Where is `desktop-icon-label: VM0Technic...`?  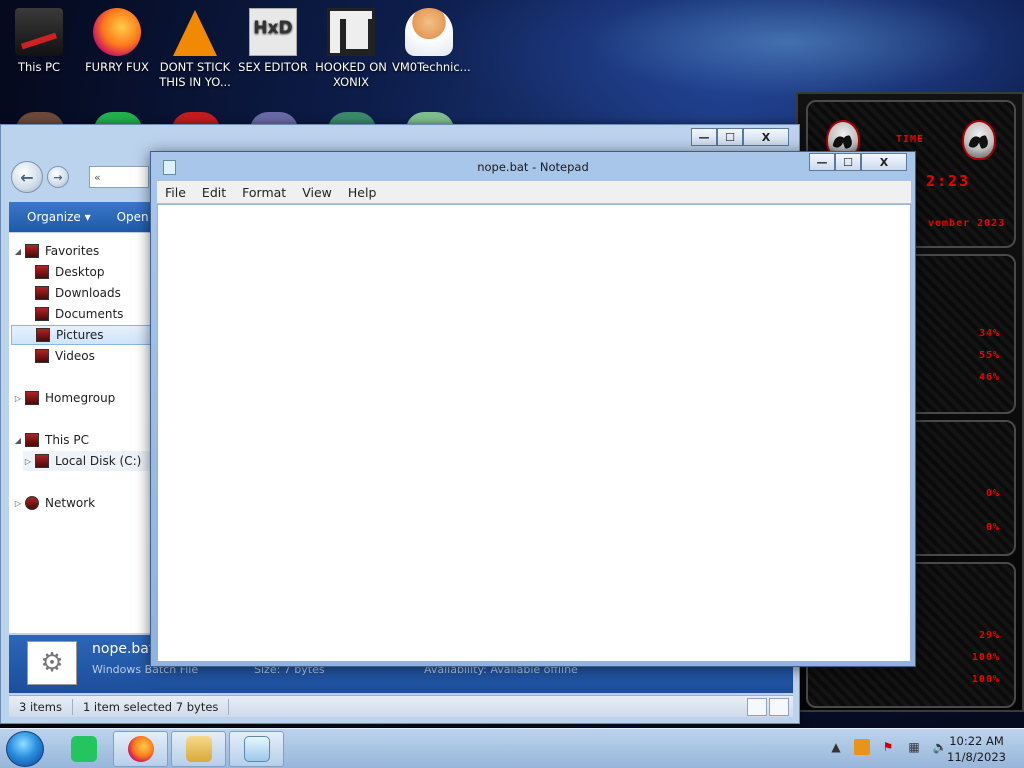 desktop-icon-label: VM0Technic... is located at coordinates (431, 67).